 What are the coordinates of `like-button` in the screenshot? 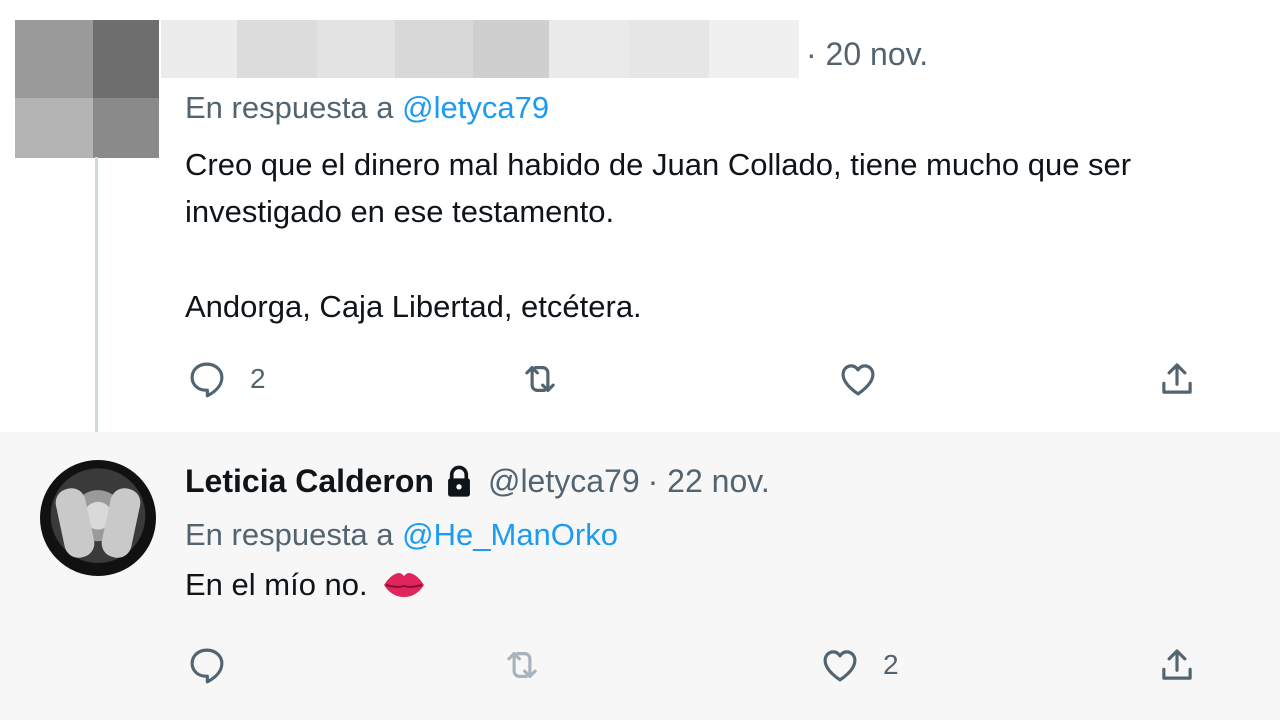 It's located at (858, 379).